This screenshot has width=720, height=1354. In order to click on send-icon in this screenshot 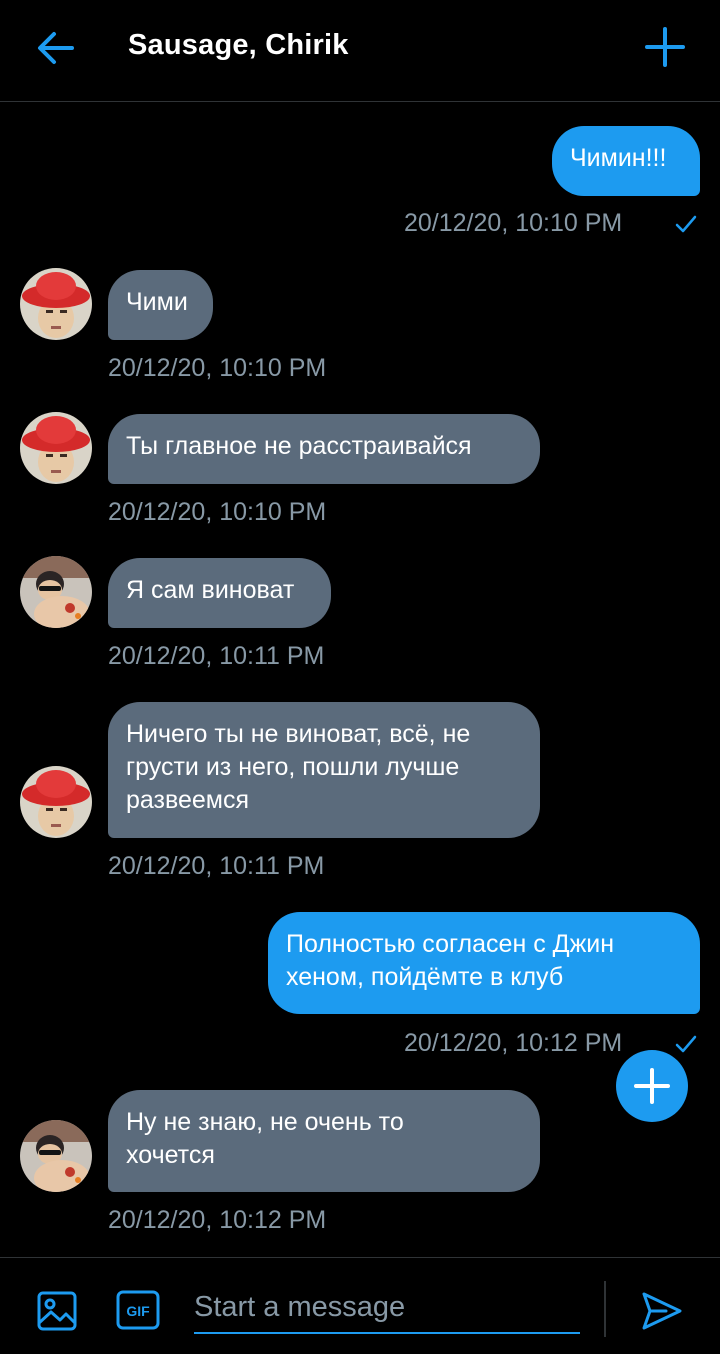, I will do `click(662, 1311)`.